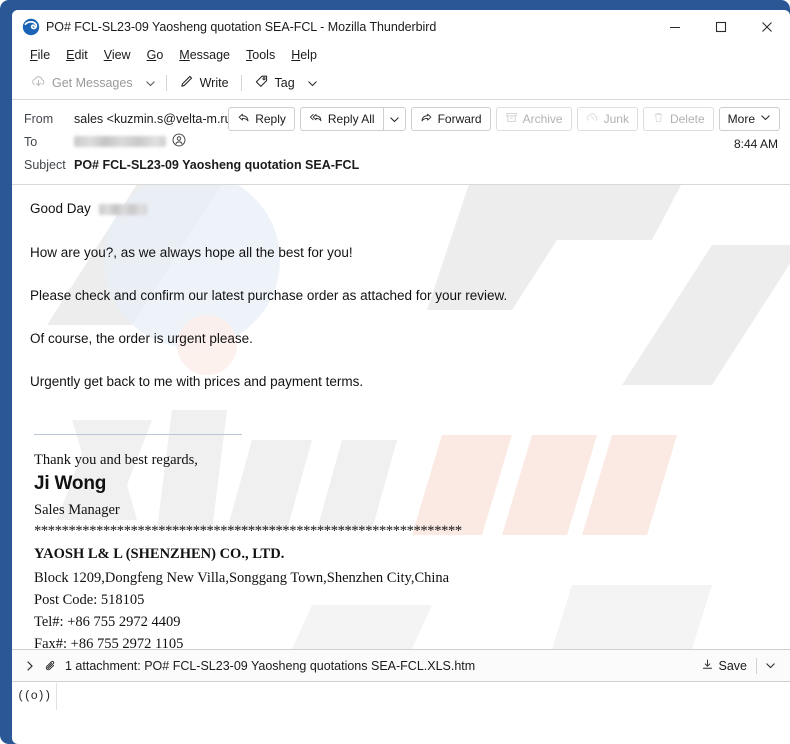 This screenshot has width=790, height=744. I want to click on get-messages-dropdown, so click(150, 83).